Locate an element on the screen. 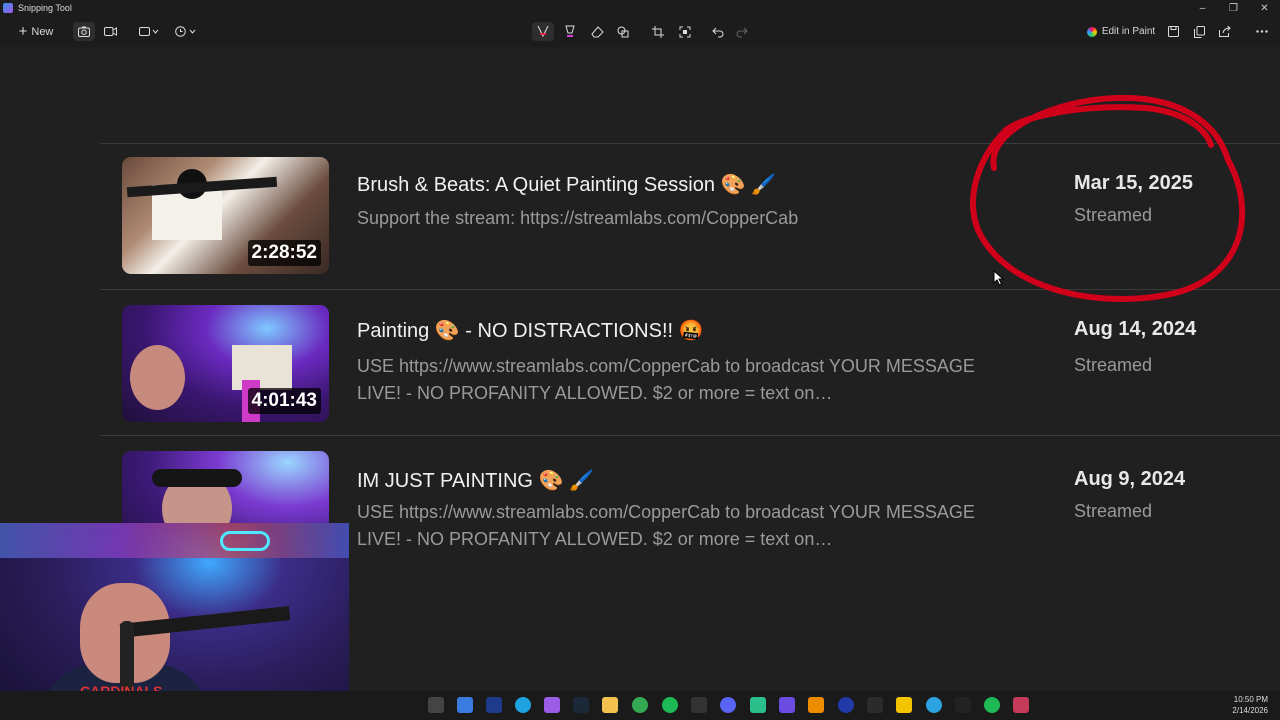 This screenshot has width=1280, height=720. steam-icon is located at coordinates (581, 705).